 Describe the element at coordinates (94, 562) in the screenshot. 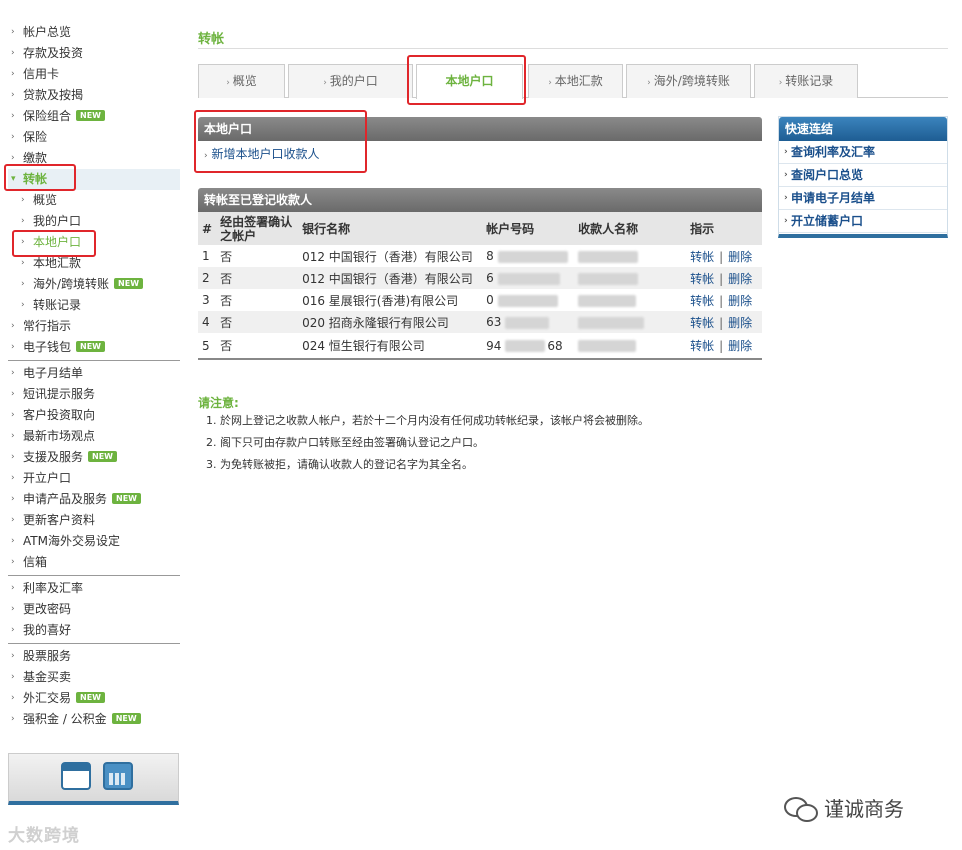

I see `sidebar-item: › 信箱` at that location.